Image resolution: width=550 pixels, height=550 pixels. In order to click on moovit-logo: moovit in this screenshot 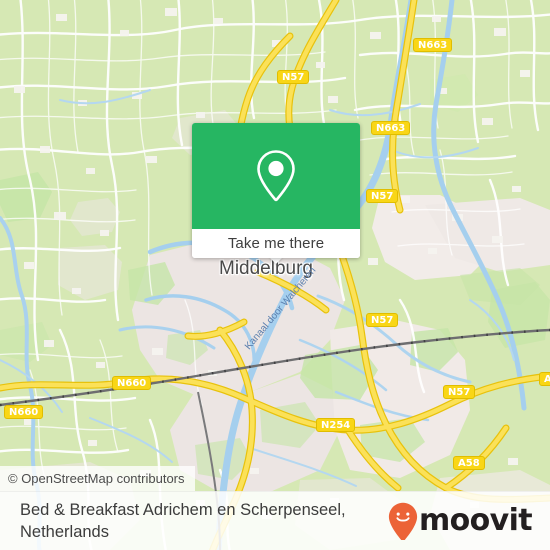, I will do `click(460, 521)`.